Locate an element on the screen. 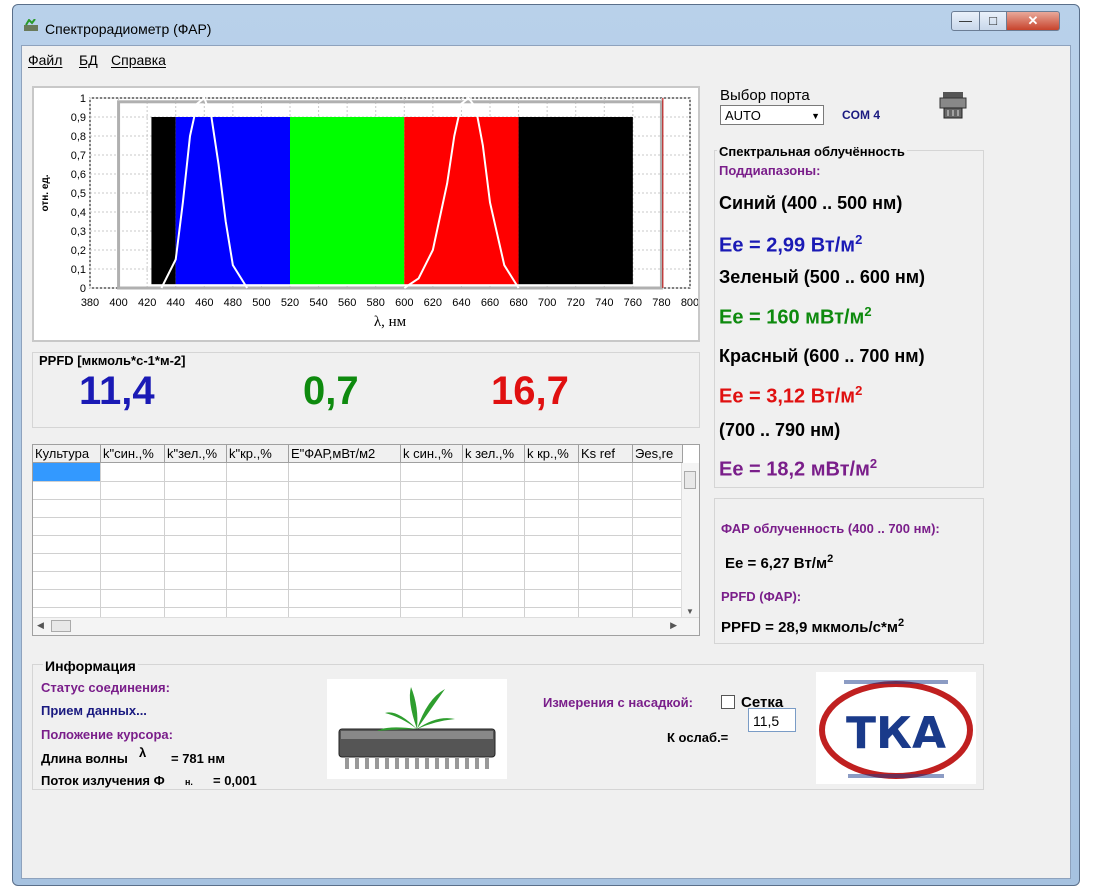 This screenshot has height=892, width=1093. red-range-label: Красный (600 .. 700 нм) is located at coordinates (822, 356).